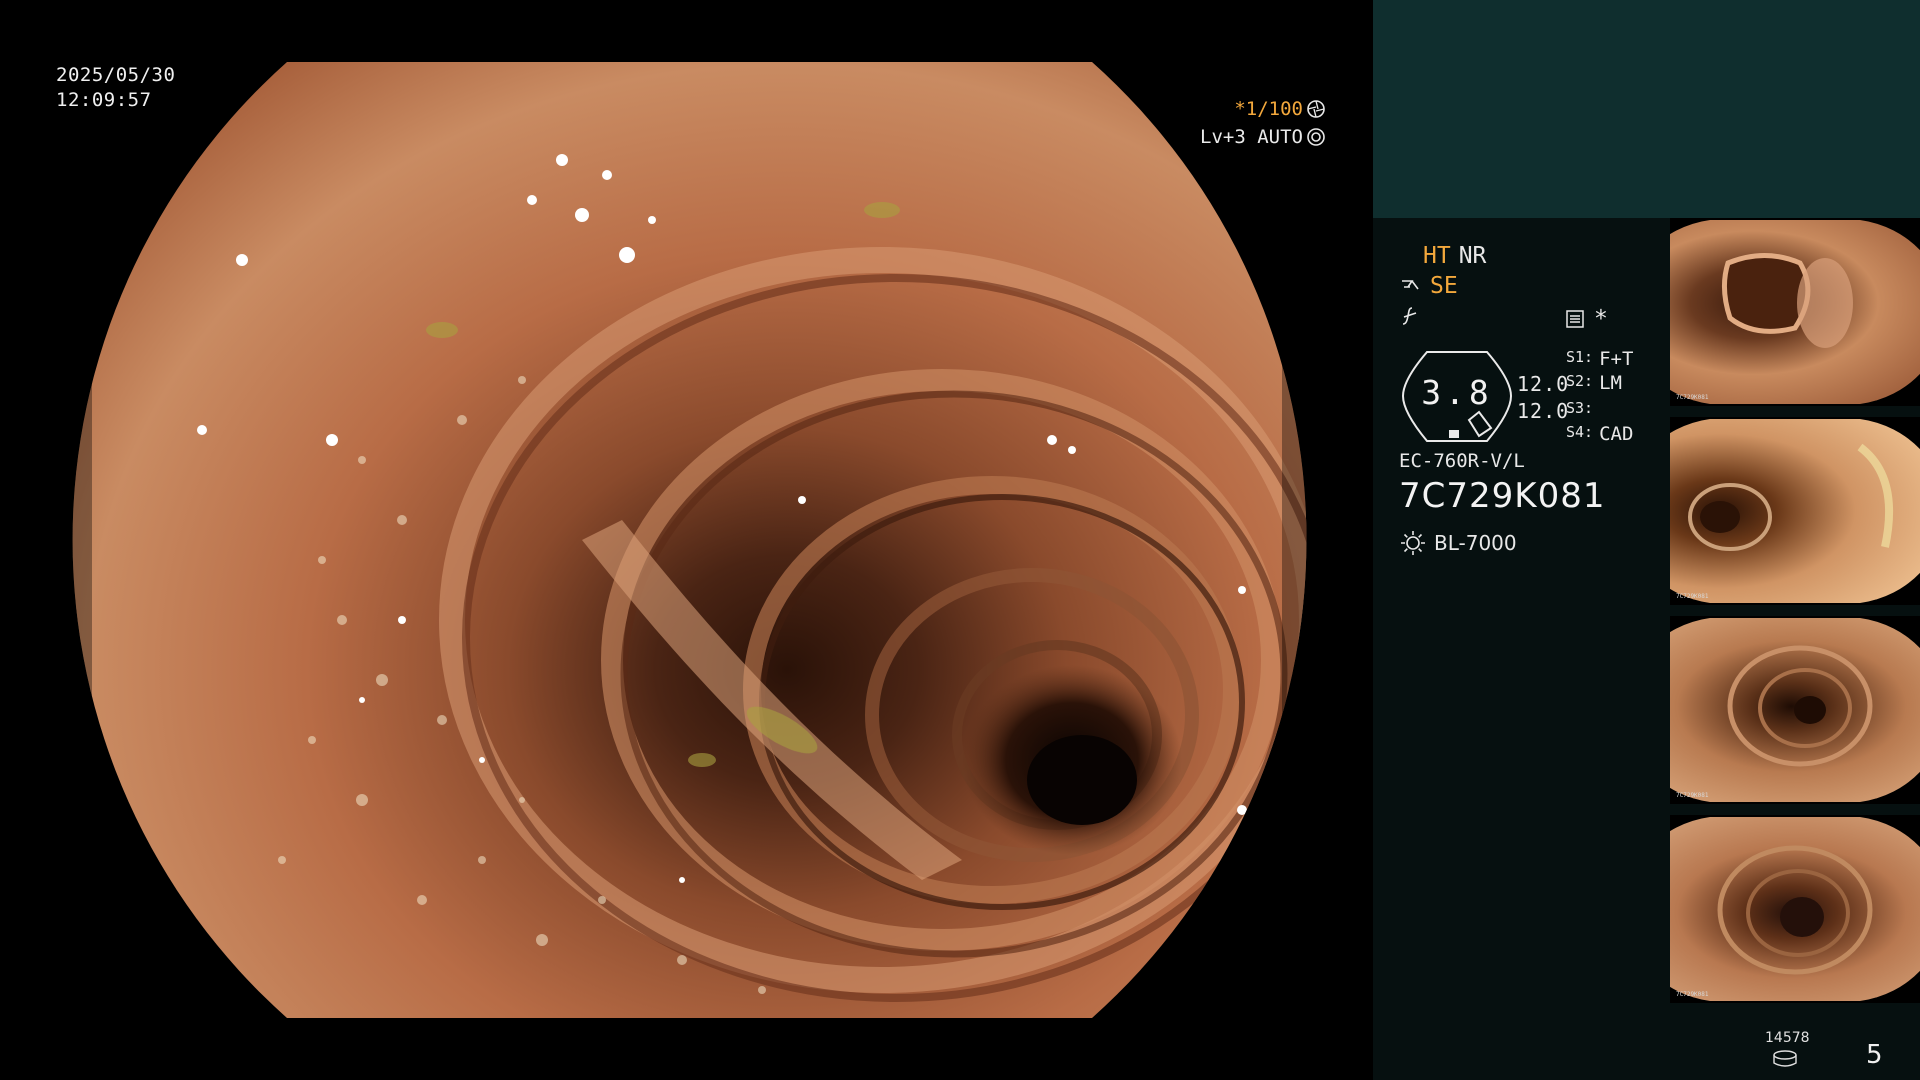 The width and height of the screenshot is (1920, 1080). I want to click on function-icon, so click(1409, 316).